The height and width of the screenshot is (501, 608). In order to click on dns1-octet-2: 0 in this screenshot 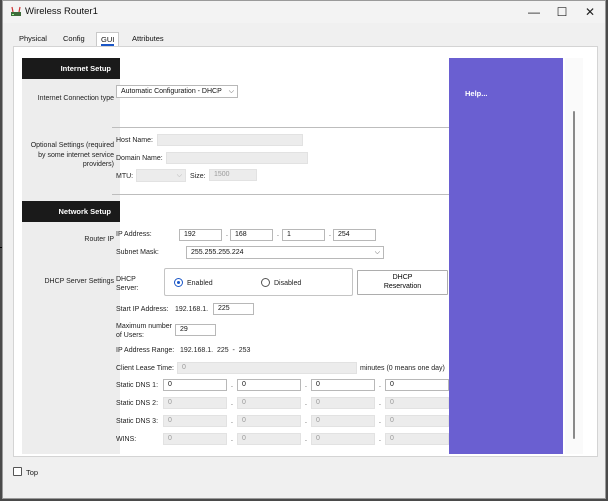, I will do `click(269, 385)`.